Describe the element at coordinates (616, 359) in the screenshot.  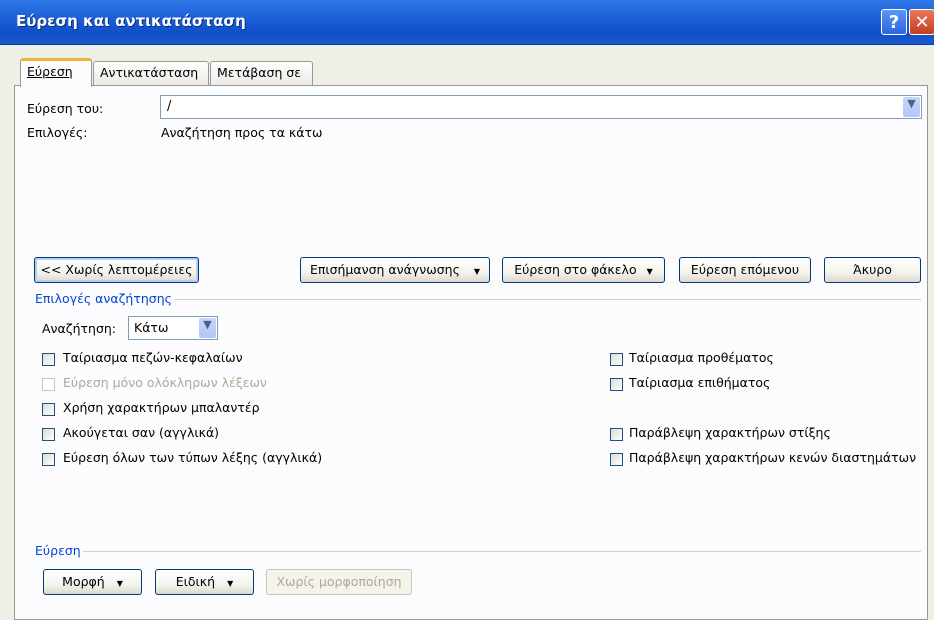
I see `match-prefix-checkbox` at that location.